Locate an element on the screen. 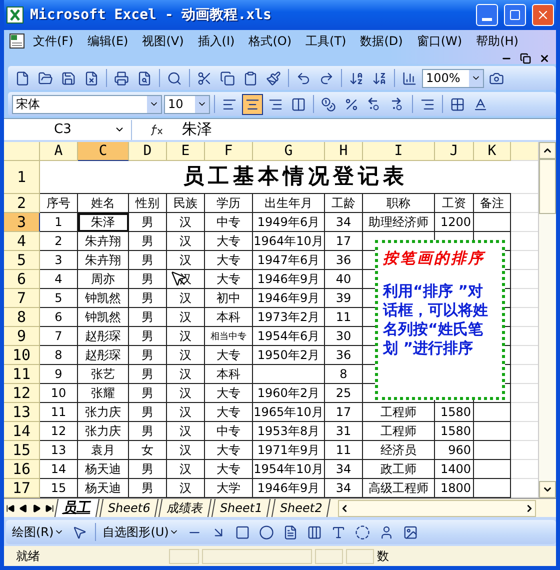 The image size is (560, 570). close-button is located at coordinates (543, 15).